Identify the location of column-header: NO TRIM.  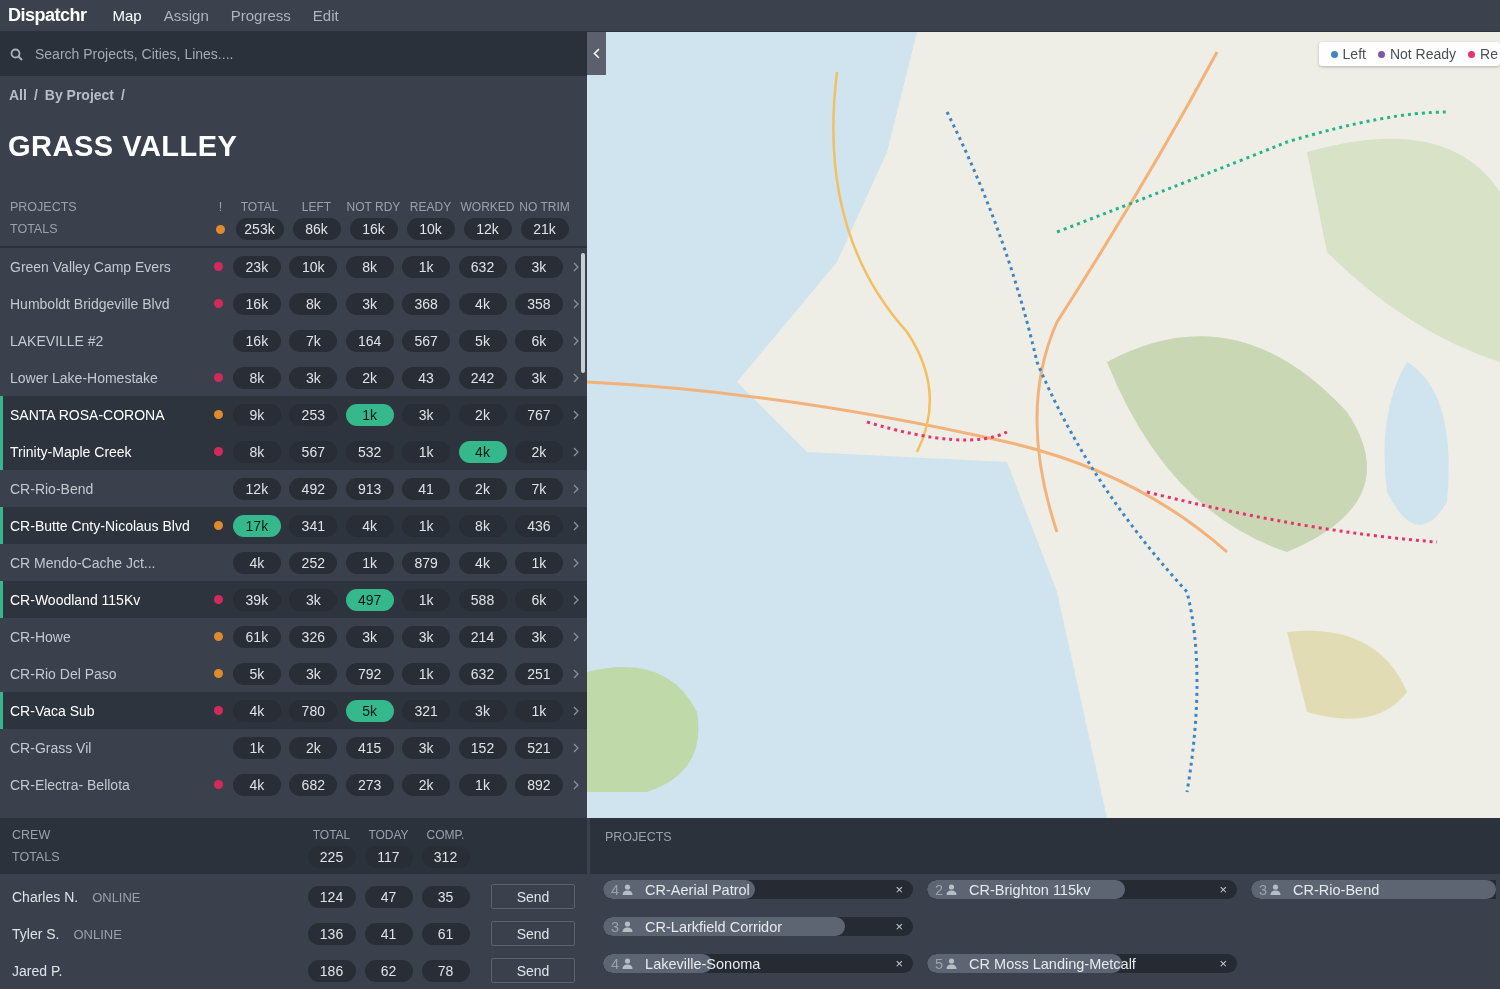
(544, 207).